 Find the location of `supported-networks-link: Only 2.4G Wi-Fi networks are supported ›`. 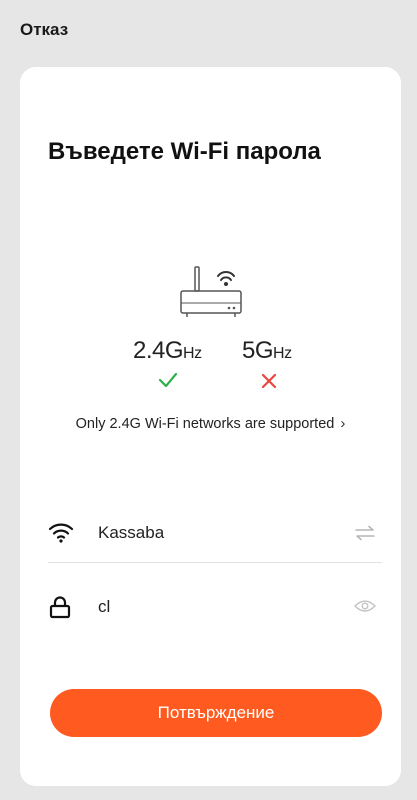

supported-networks-link: Only 2.4G Wi-Fi networks are supported › is located at coordinates (210, 423).